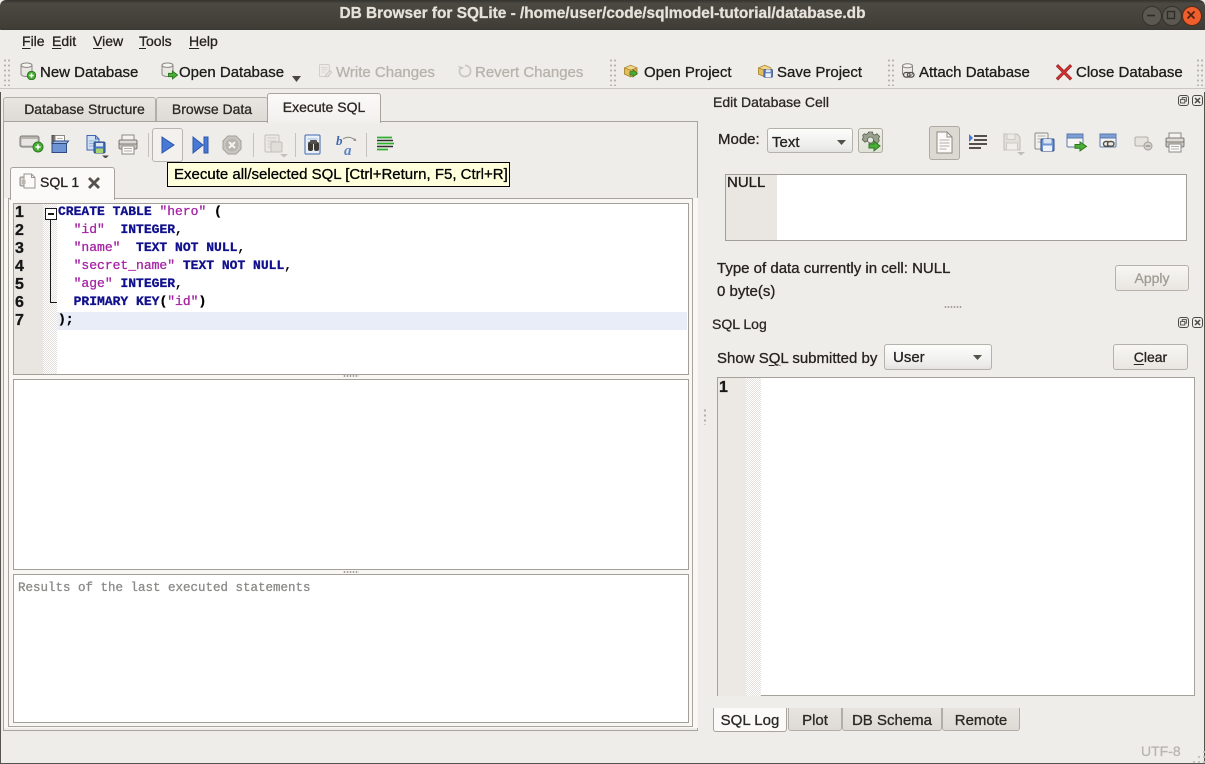 The height and width of the screenshot is (764, 1205). What do you see at coordinates (339, 140) in the screenshot?
I see `svg-text: b` at bounding box center [339, 140].